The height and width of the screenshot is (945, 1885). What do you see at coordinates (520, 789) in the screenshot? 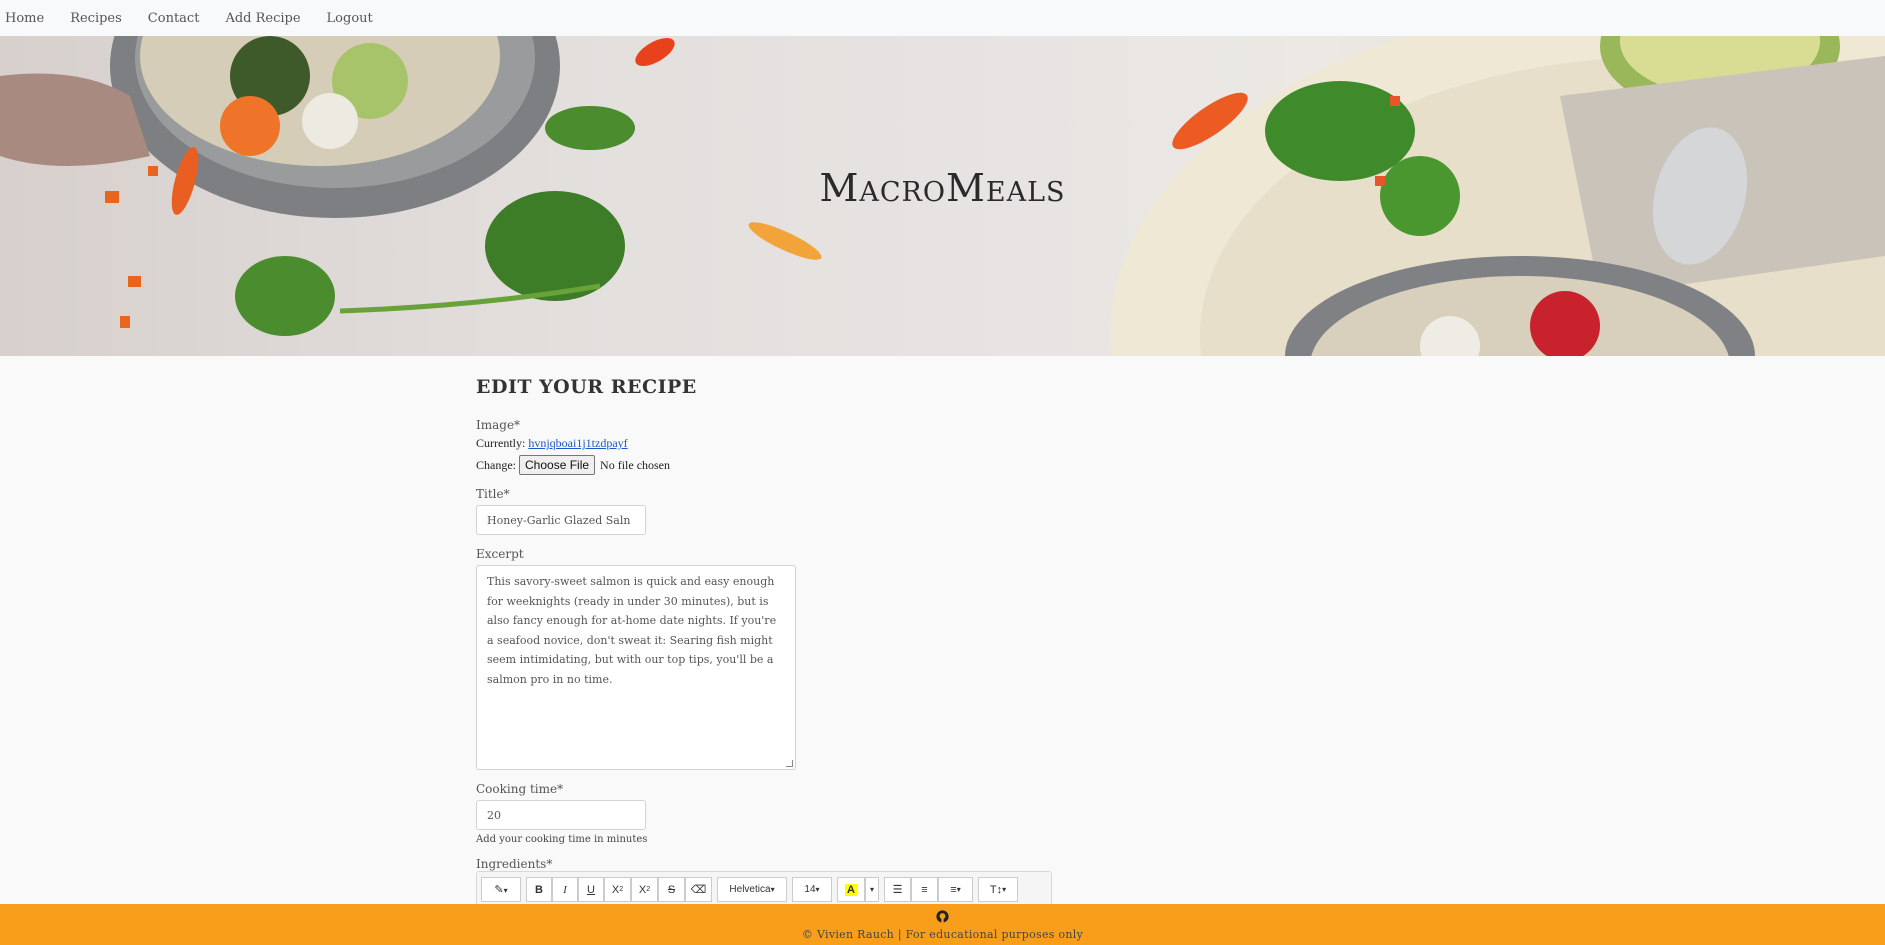
I see `cooking-time-label: Cooking time*` at bounding box center [520, 789].